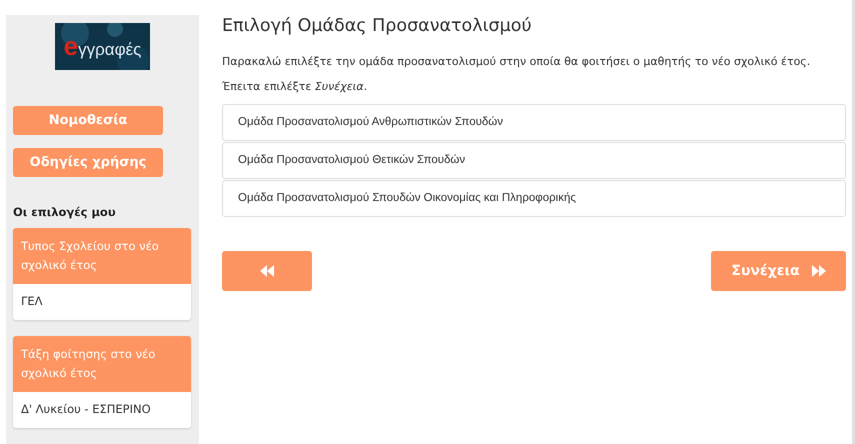 Image resolution: width=855 pixels, height=444 pixels. I want to click on option-item: Ομάδα Προσανατολισμού Σπουδών Οικονομίας και Πληροφορικής, so click(534, 198).